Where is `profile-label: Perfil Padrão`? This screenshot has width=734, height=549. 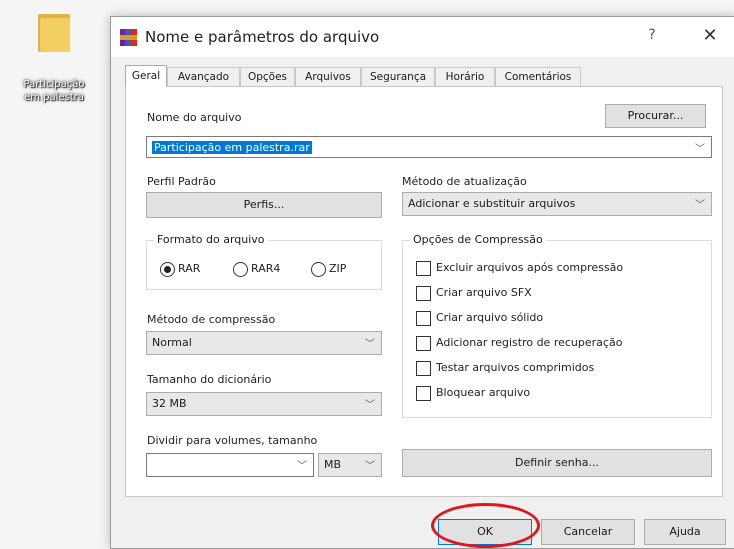 profile-label: Perfil Padrão is located at coordinates (181, 181).